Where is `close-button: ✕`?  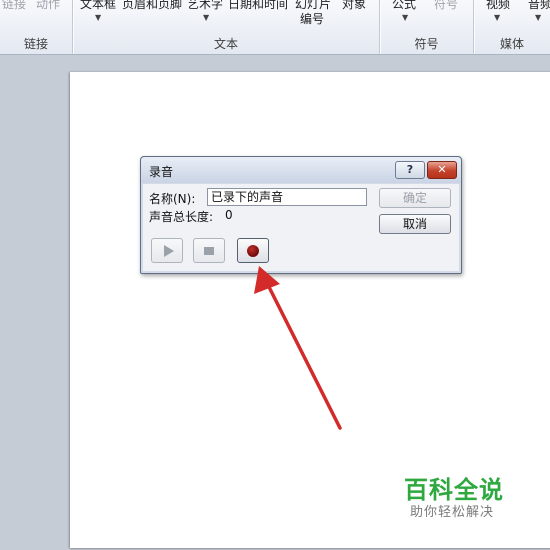 close-button: ✕ is located at coordinates (442, 170).